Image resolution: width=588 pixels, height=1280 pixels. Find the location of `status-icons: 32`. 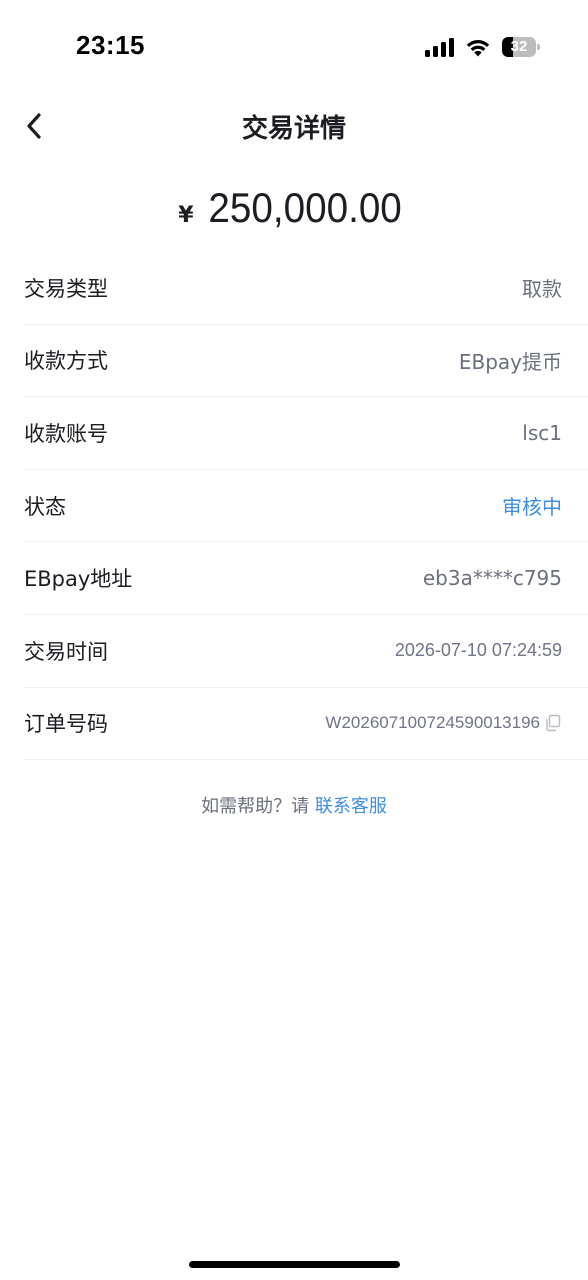

status-icons: 32 is located at coordinates (482, 47).